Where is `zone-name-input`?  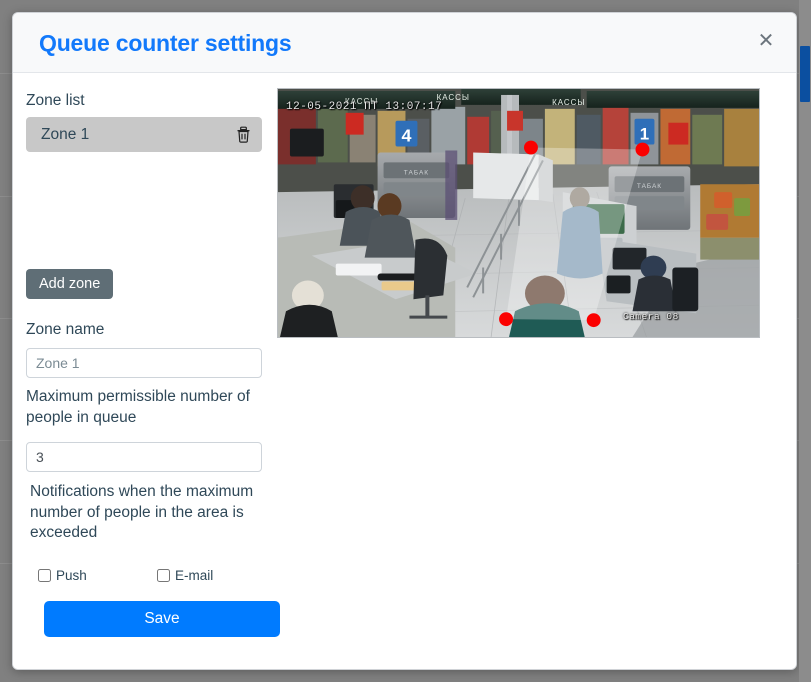 zone-name-input is located at coordinates (144, 363).